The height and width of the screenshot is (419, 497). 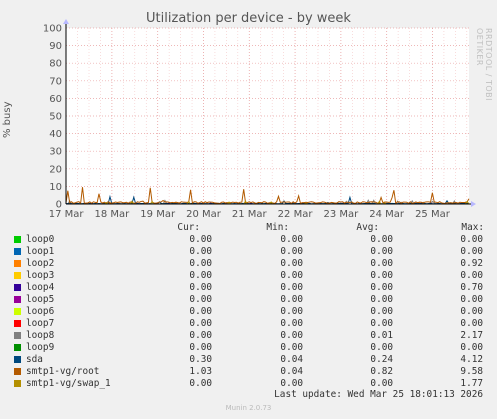 I want to click on legend-row: loop4 0.00 0.00 0.00 0.70, so click(x=248, y=288).